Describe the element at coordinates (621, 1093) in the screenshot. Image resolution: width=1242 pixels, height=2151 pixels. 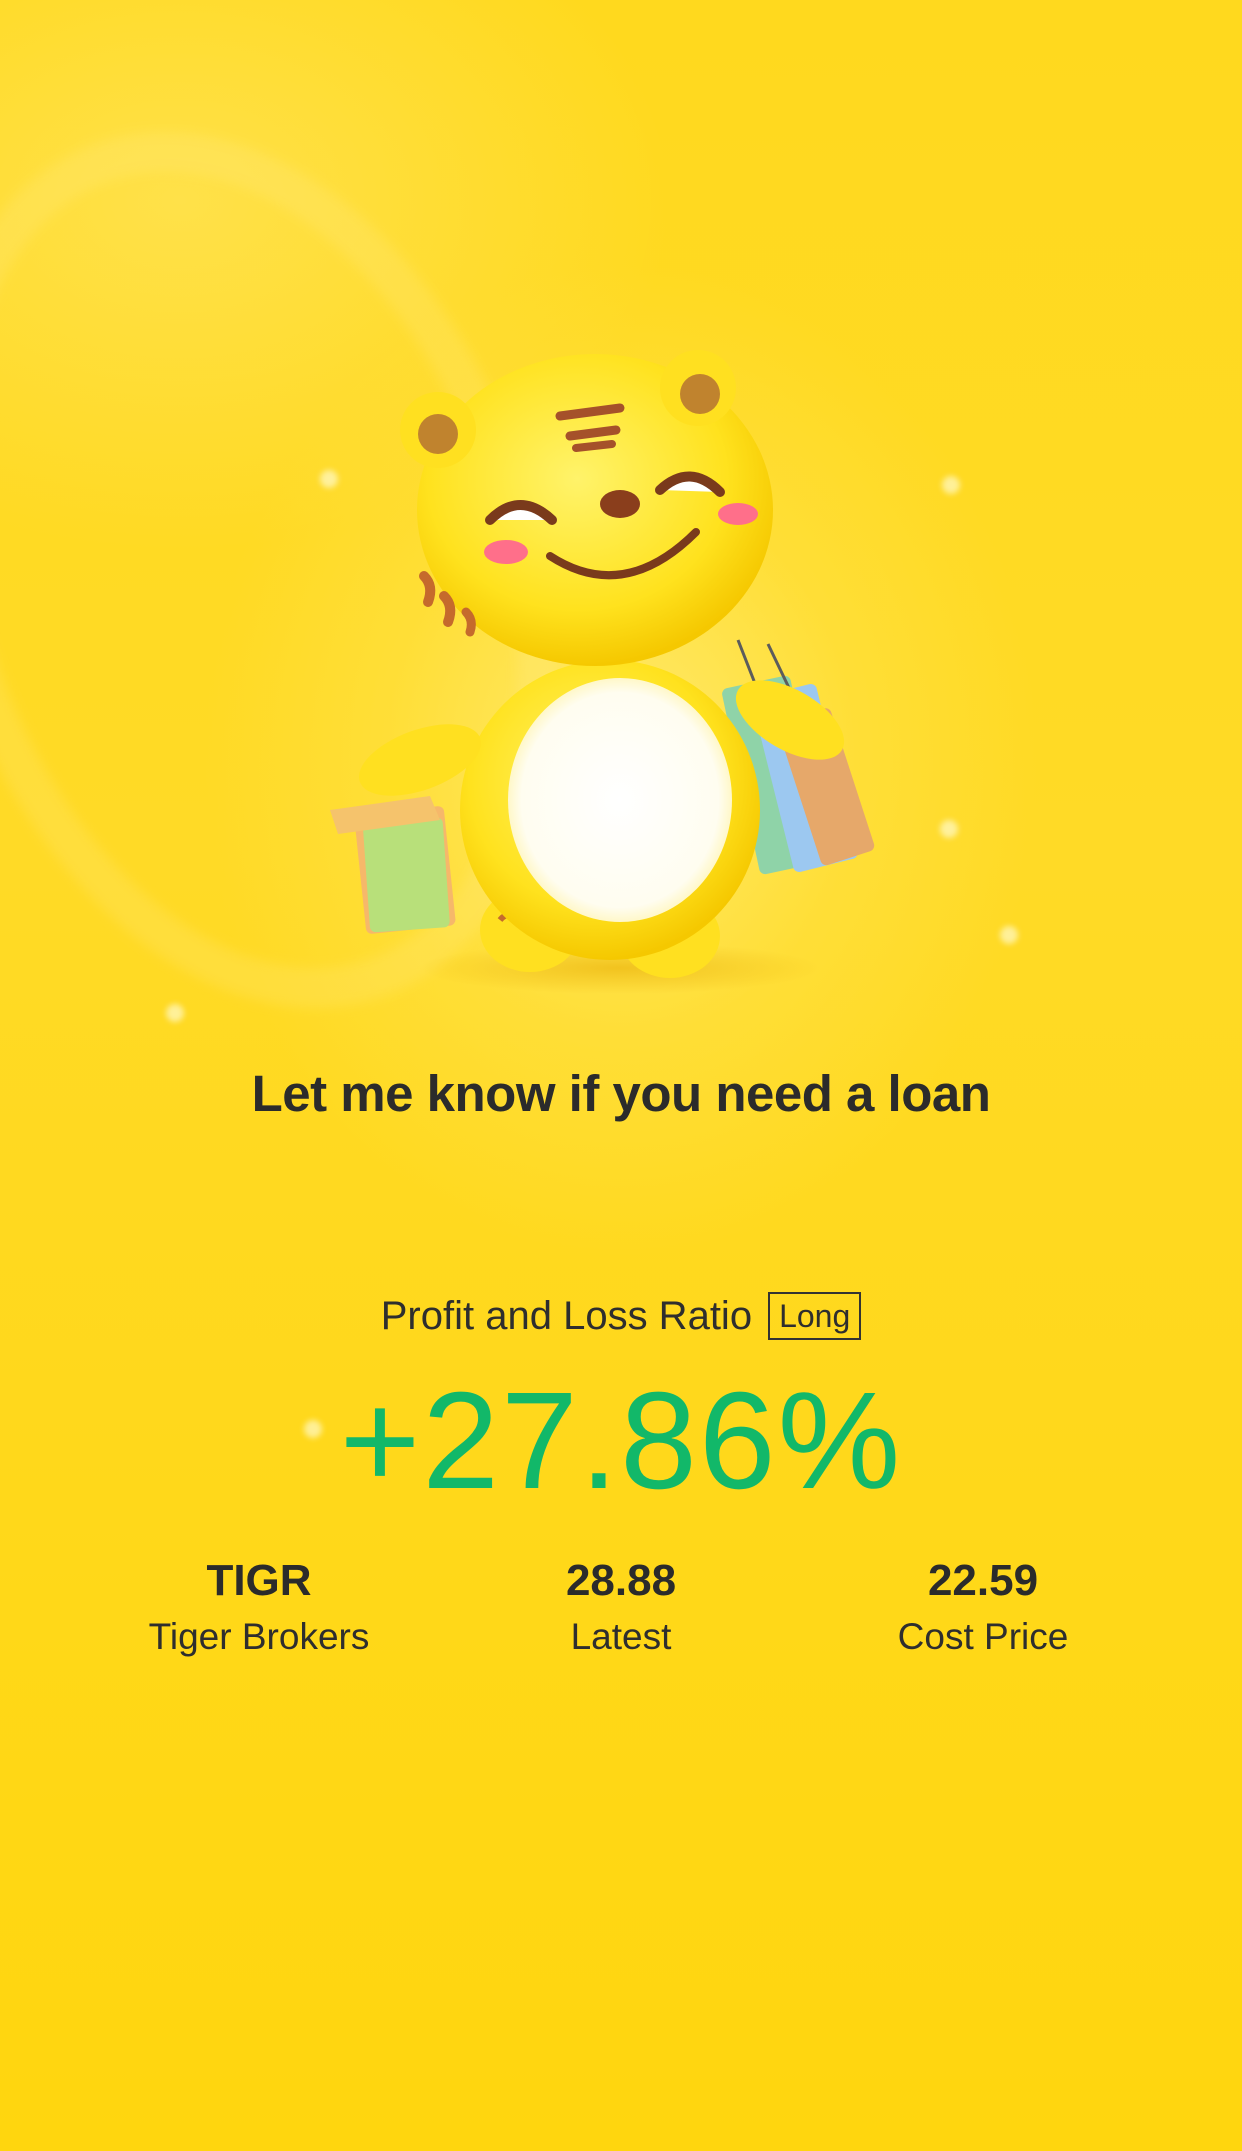
I see `loan-headline: Let me know if you need a loan` at that location.